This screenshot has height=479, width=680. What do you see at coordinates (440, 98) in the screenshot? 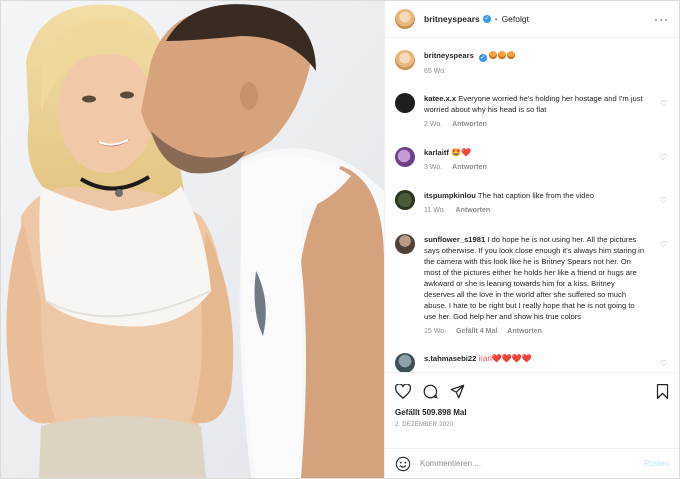
I see `comment-username: katee.x.x` at bounding box center [440, 98].